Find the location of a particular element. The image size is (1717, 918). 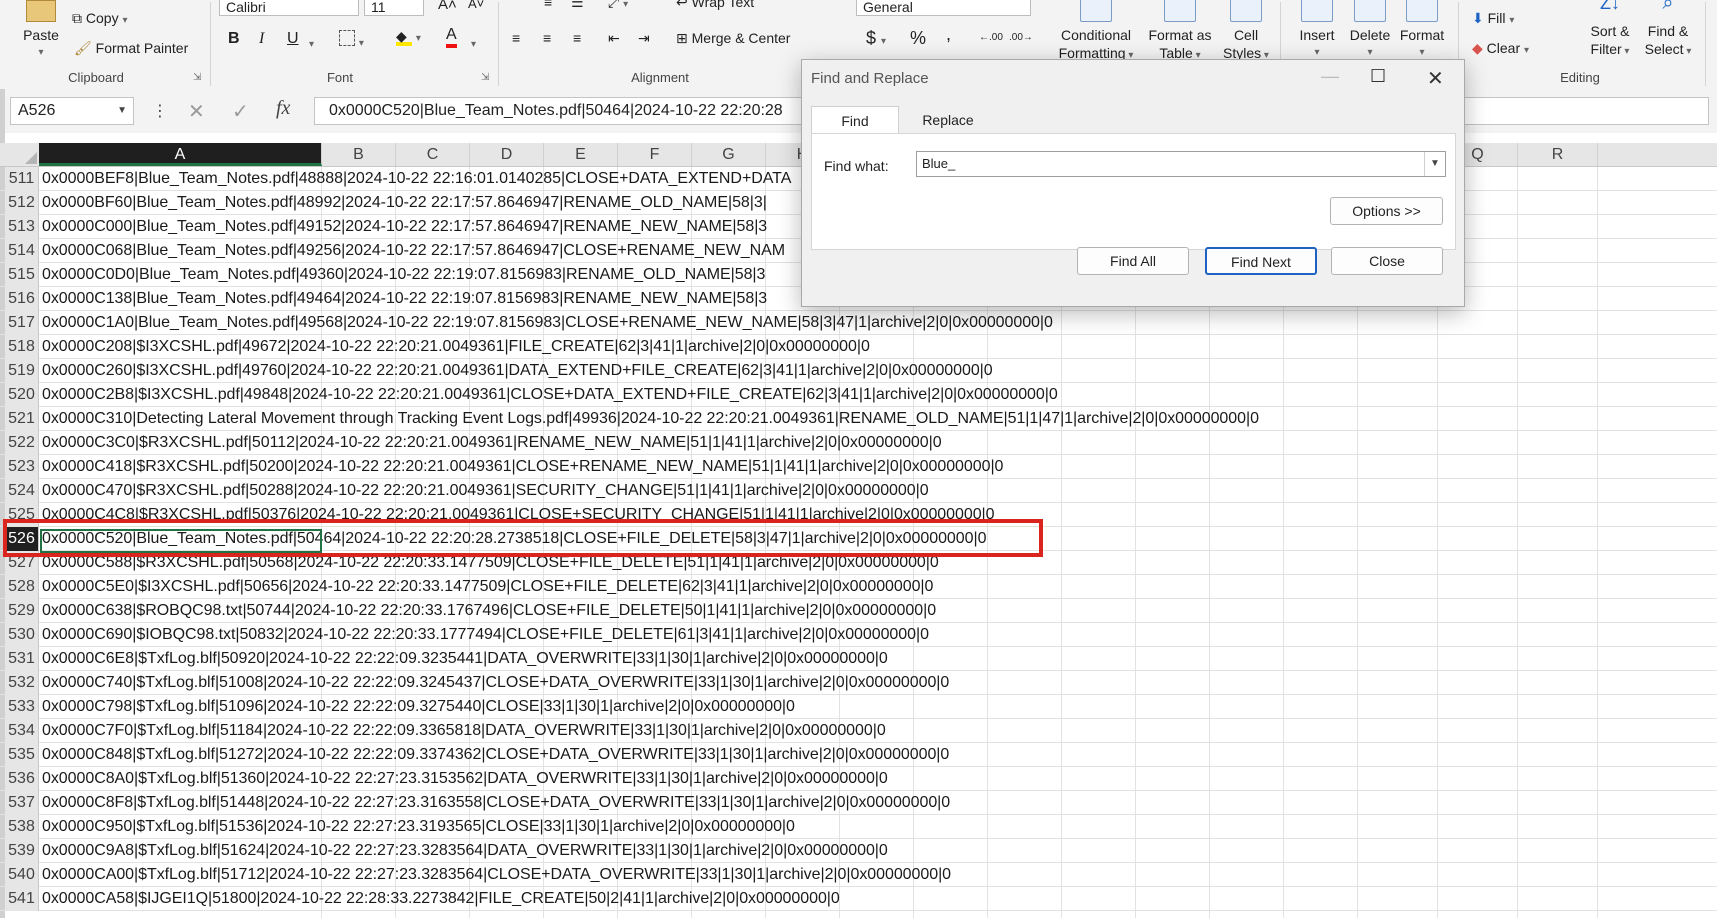

row-header: 522 is located at coordinates (22, 443).